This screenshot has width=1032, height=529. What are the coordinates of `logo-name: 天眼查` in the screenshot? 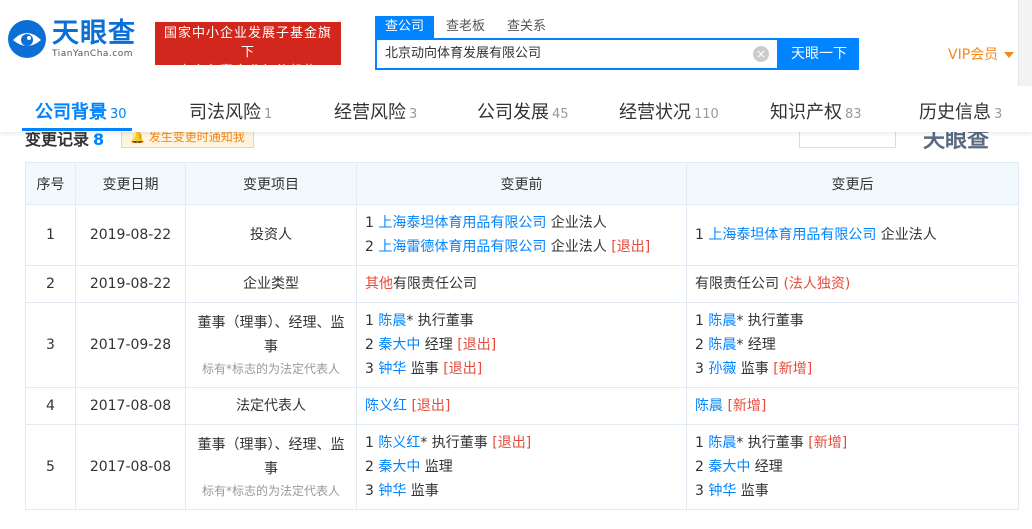 It's located at (94, 33).